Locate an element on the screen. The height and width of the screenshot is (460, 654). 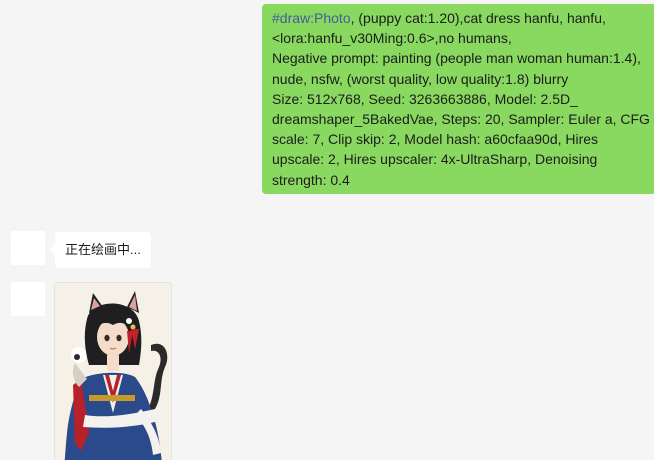
bot-avatar-image is located at coordinates (28, 299).